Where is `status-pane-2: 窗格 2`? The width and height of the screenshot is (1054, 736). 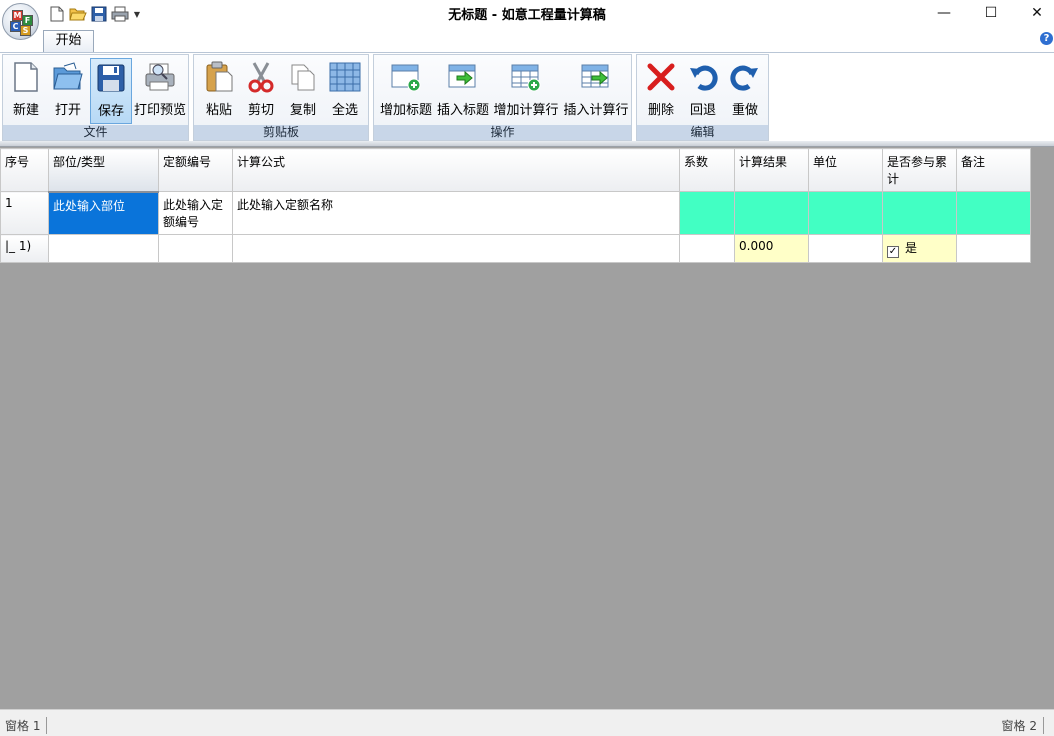
status-pane-2: 窗格 2 is located at coordinates (1023, 725).